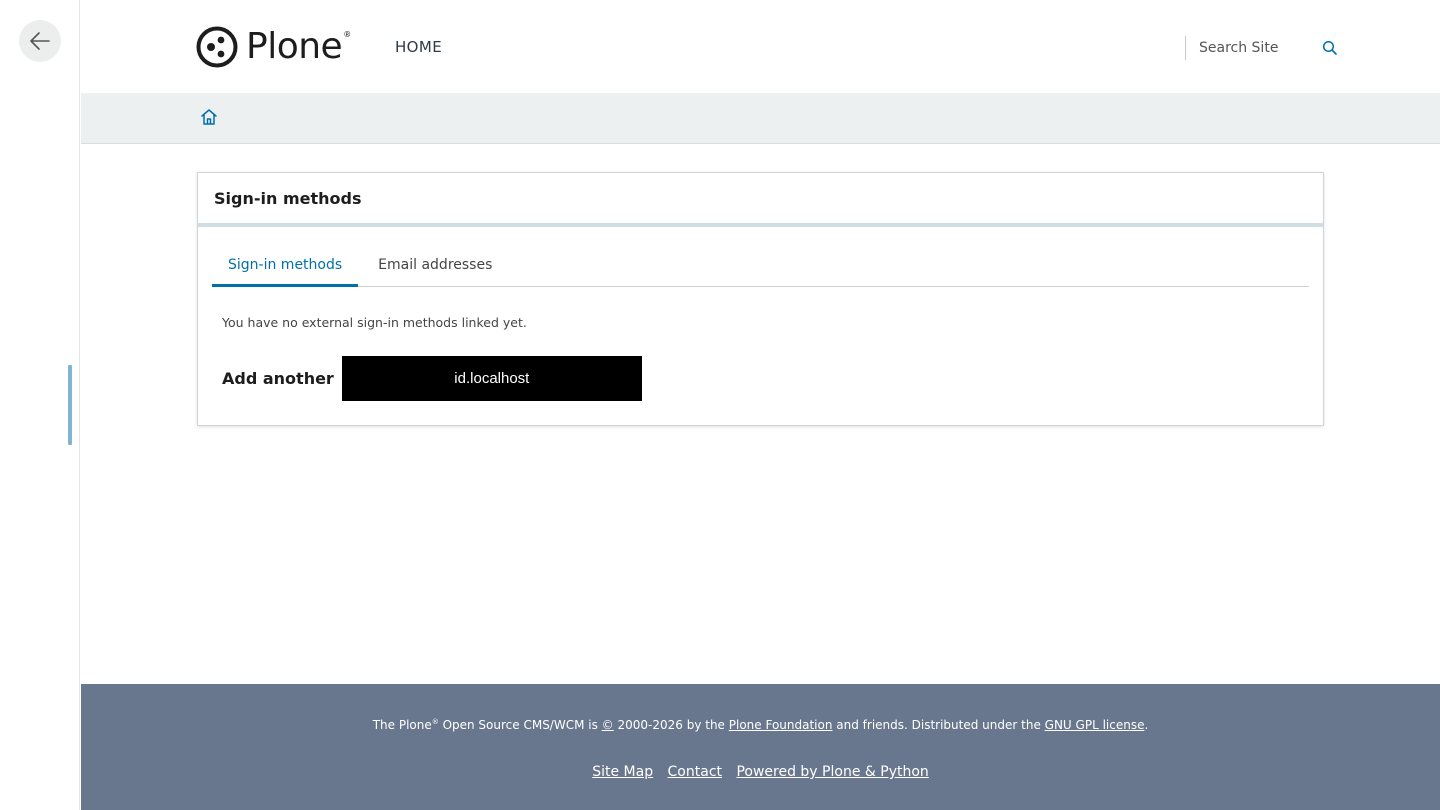  Describe the element at coordinates (402, 725) in the screenshot. I see `footer-text-prefix: The Plone` at that location.